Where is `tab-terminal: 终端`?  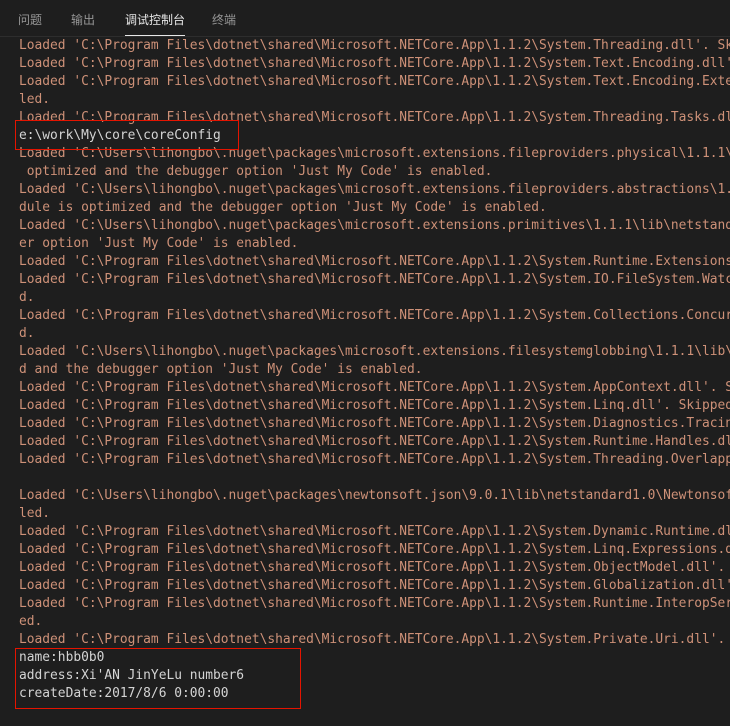 tab-terminal: 终端 is located at coordinates (224, 18).